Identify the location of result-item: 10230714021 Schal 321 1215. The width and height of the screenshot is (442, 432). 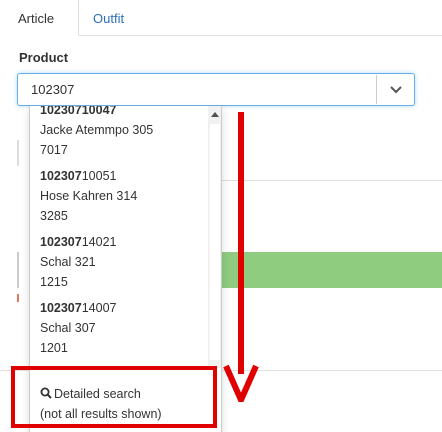
(122, 262).